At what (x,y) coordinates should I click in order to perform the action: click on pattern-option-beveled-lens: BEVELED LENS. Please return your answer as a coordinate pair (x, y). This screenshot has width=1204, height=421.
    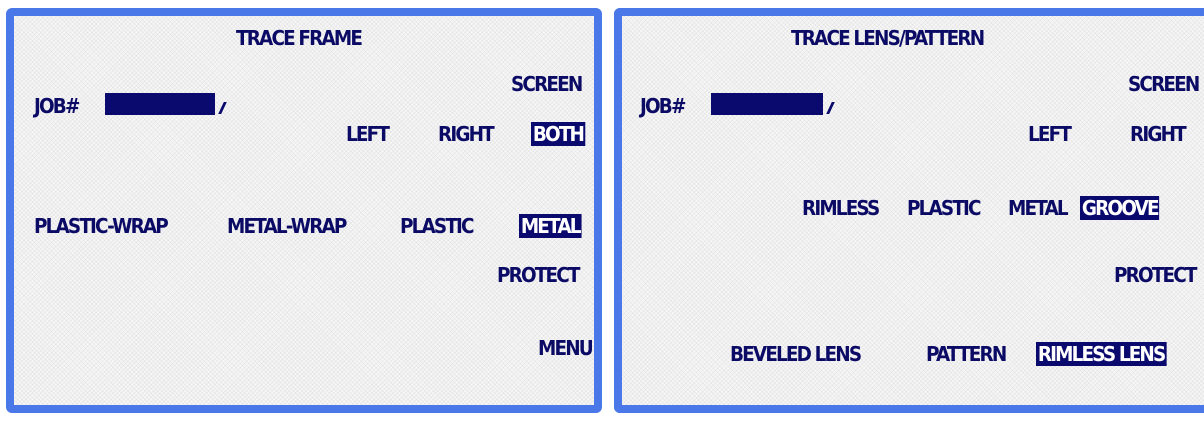
    Looking at the image, I should click on (796, 354).